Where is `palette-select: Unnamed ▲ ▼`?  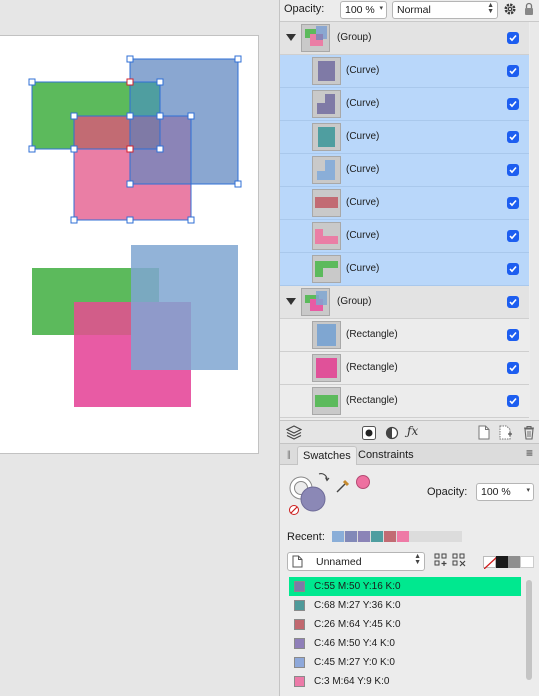
palette-select: Unnamed ▲ ▼ is located at coordinates (356, 561).